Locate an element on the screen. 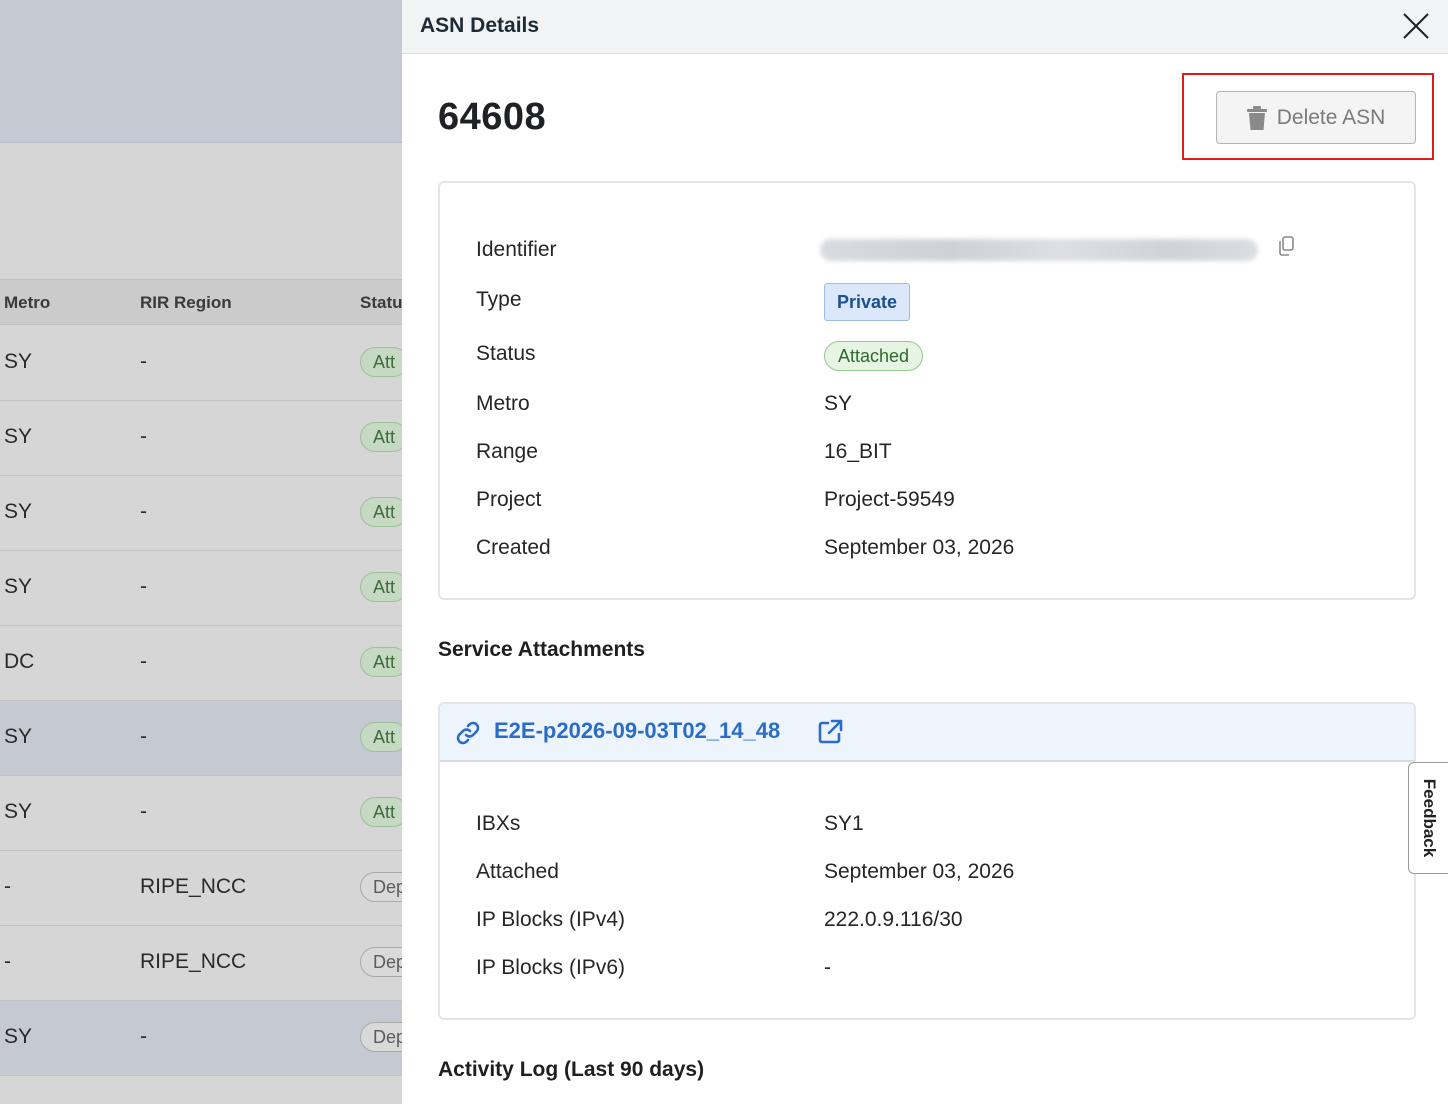  identifier-value-redacted is located at coordinates (1039, 250).